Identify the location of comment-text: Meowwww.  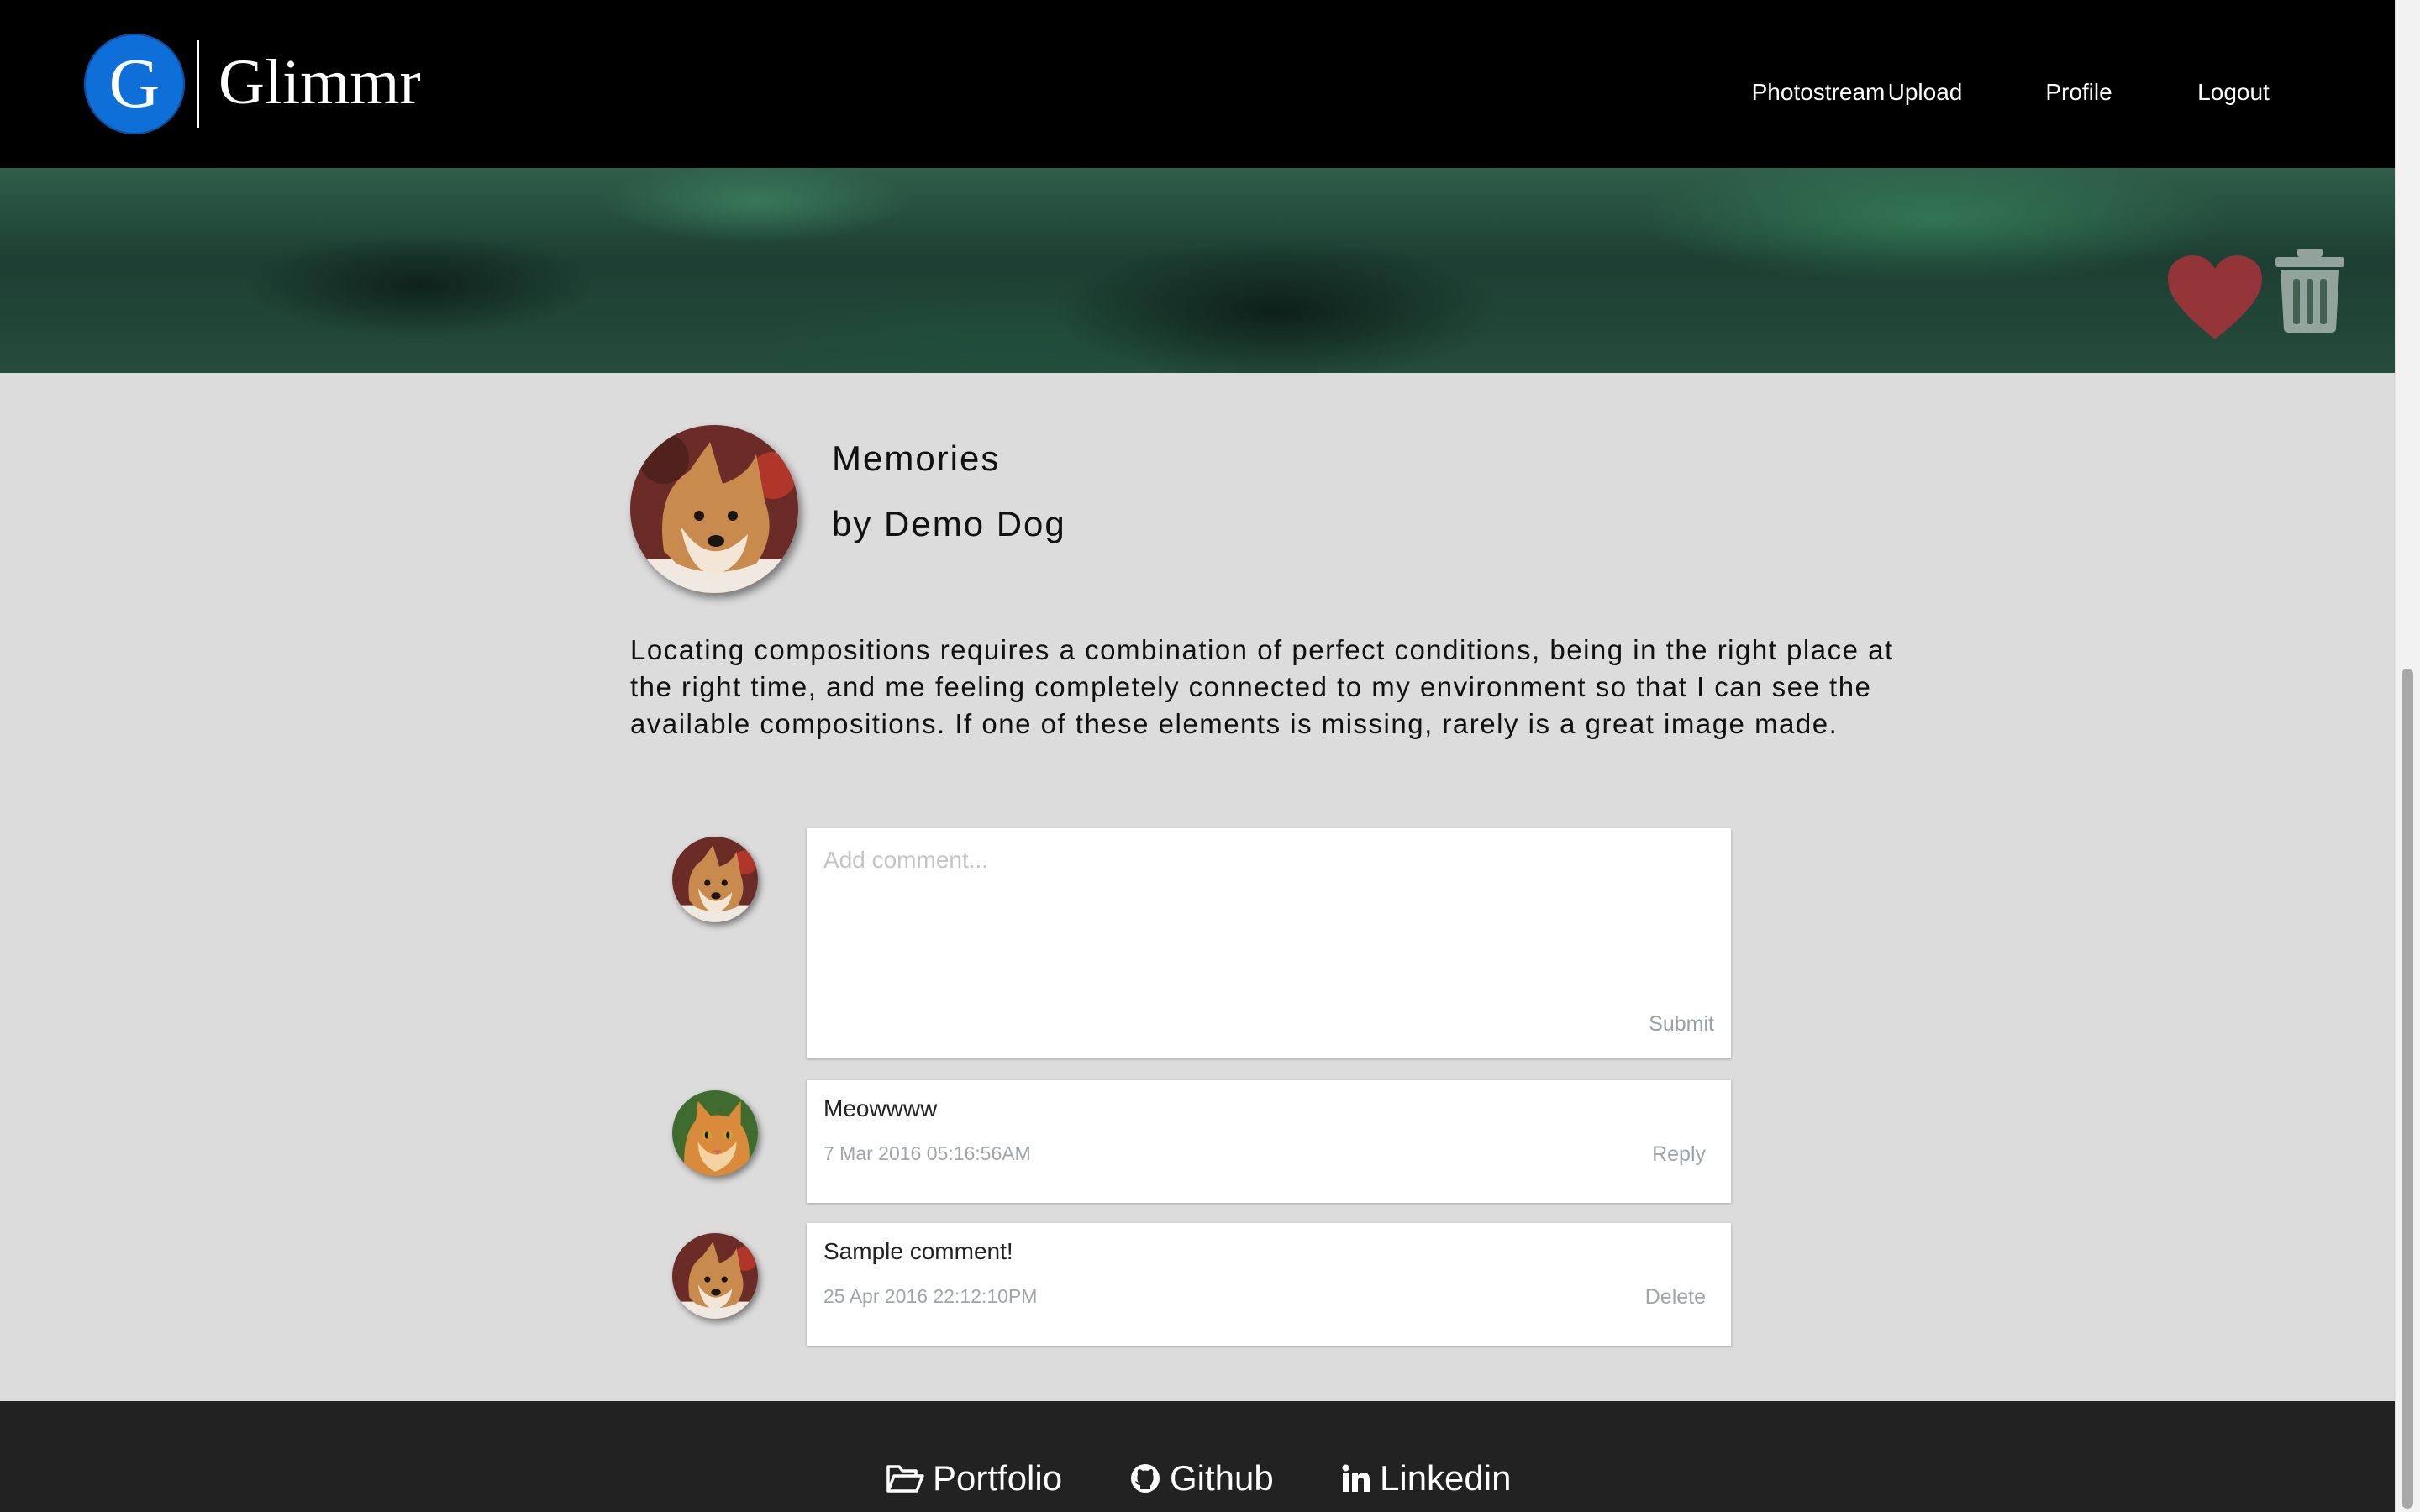
(880, 1108).